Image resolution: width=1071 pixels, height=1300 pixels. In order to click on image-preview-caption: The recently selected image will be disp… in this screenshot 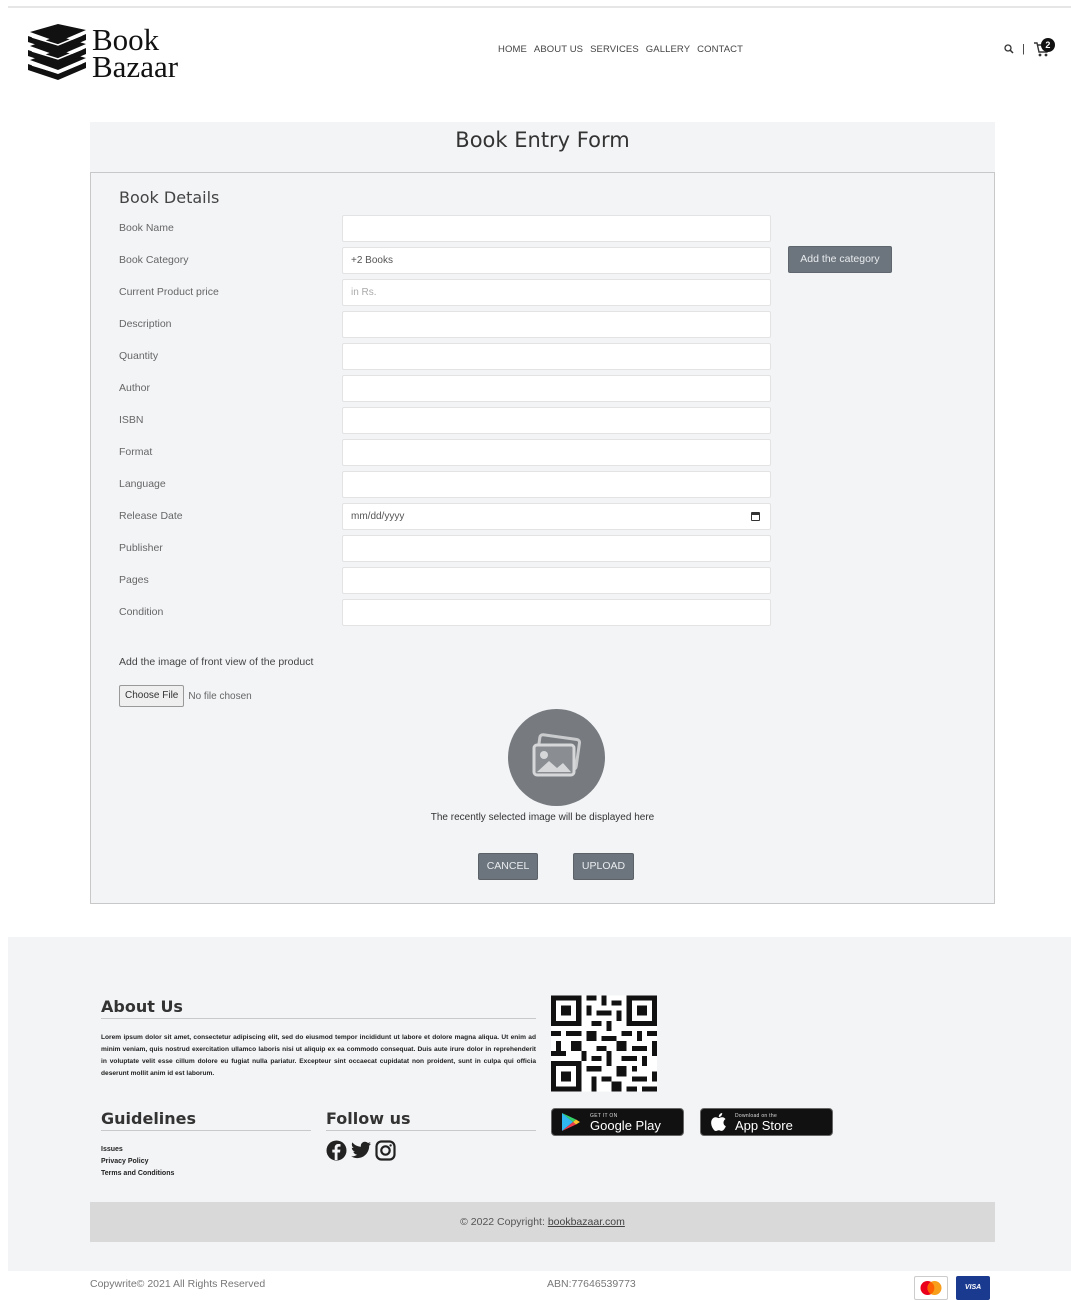, I will do `click(542, 817)`.